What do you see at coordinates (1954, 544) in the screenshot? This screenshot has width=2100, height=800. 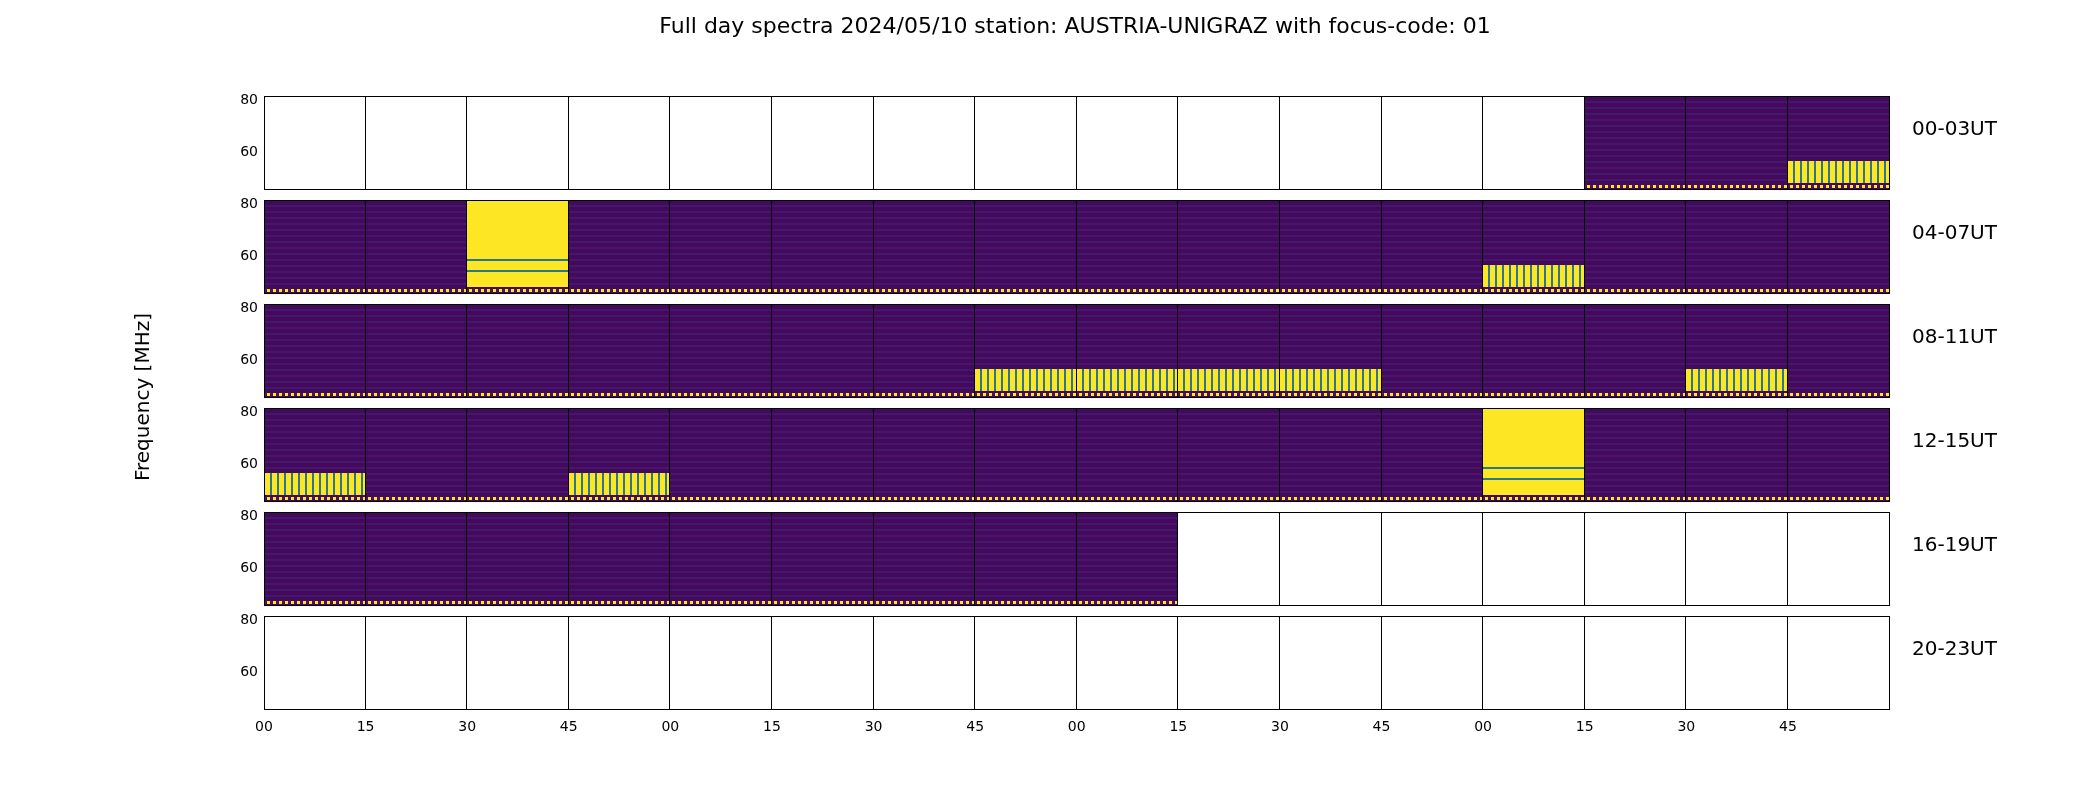 I see `row-time-label: 16-19UT` at bounding box center [1954, 544].